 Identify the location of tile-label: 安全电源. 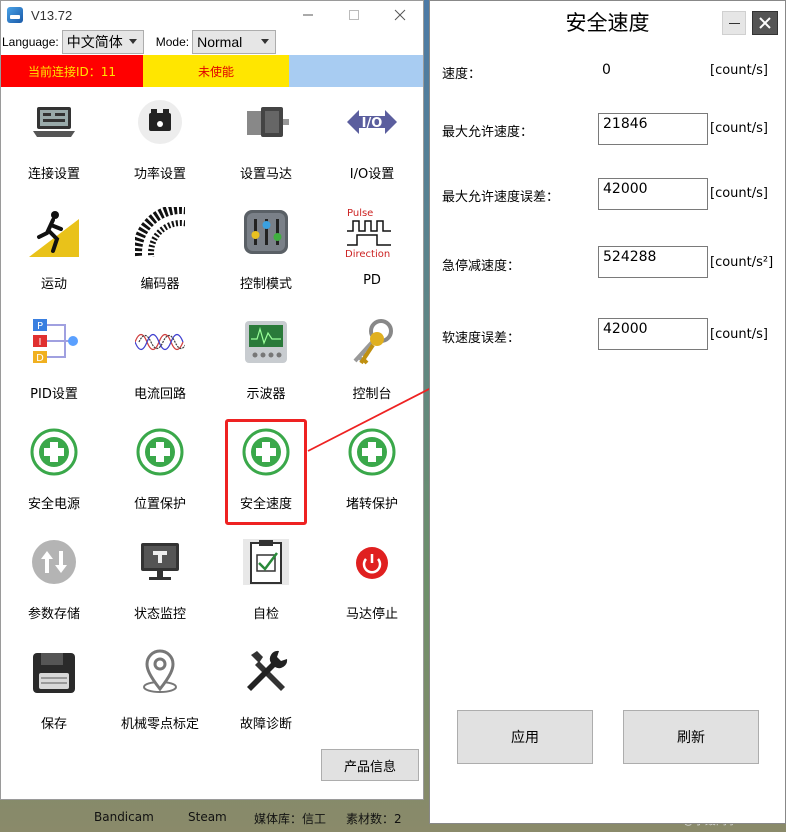
(53, 504).